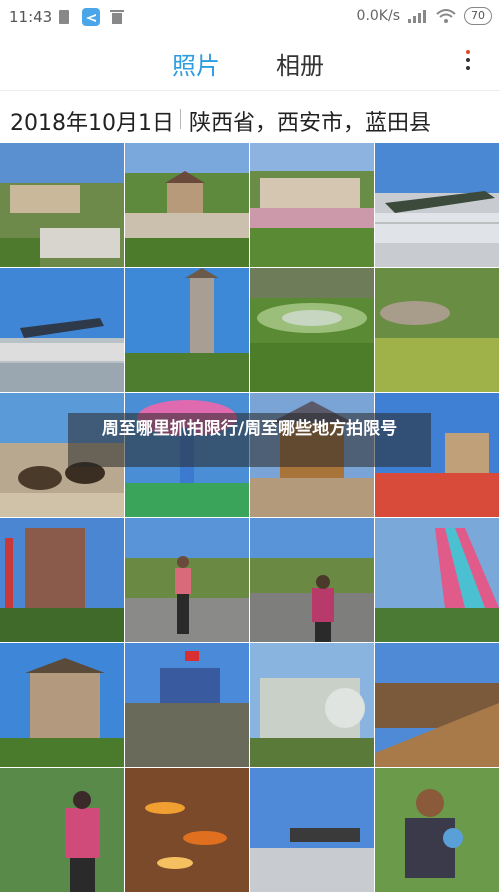 This screenshot has width=500, height=892. I want to click on photo-fighter-plane, so click(62, 330).